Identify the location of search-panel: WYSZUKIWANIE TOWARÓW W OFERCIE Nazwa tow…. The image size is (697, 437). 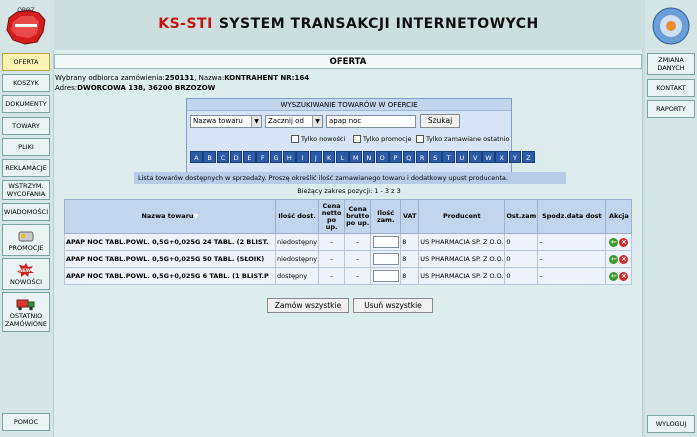
(360, 135).